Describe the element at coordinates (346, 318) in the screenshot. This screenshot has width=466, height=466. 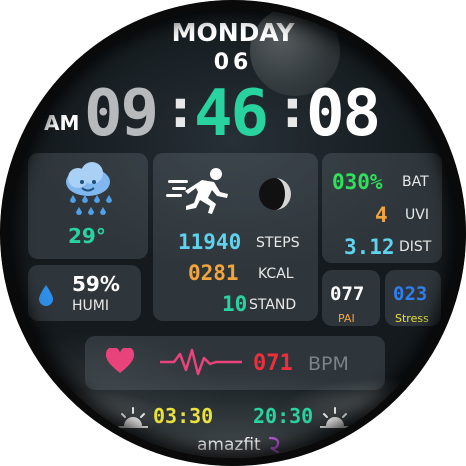
I see `pai-label: PAI` at that location.